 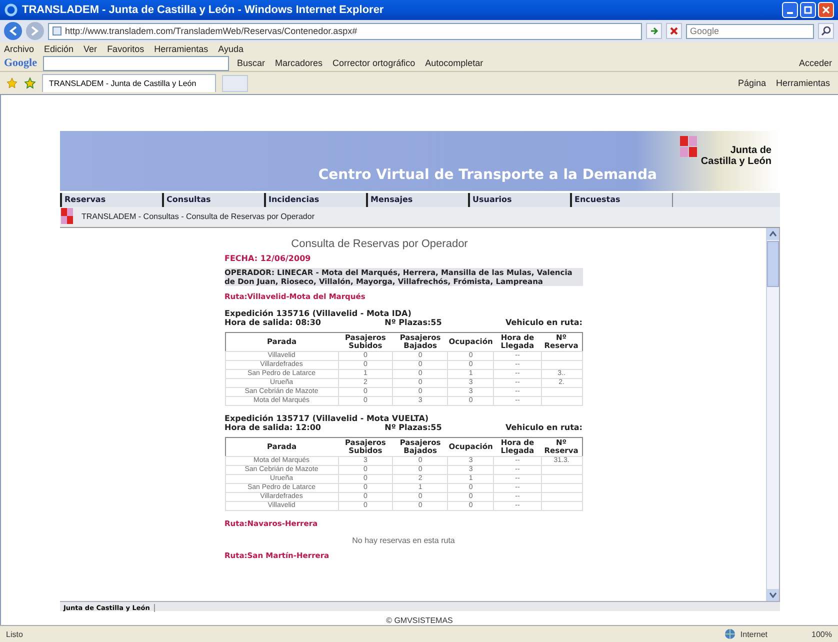 I want to click on scroll-thumb, so click(x=772, y=263).